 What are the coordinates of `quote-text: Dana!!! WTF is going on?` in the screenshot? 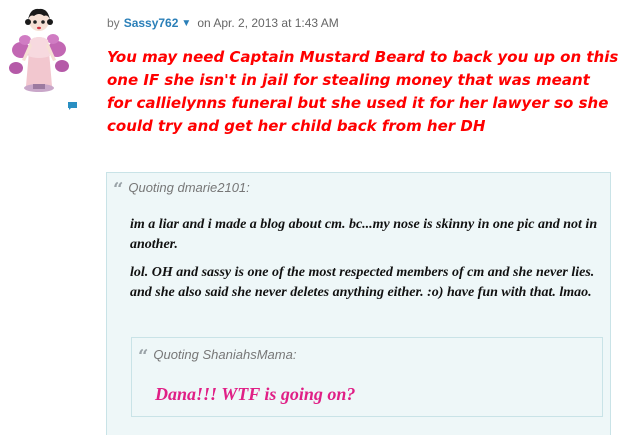 It's located at (255, 394).